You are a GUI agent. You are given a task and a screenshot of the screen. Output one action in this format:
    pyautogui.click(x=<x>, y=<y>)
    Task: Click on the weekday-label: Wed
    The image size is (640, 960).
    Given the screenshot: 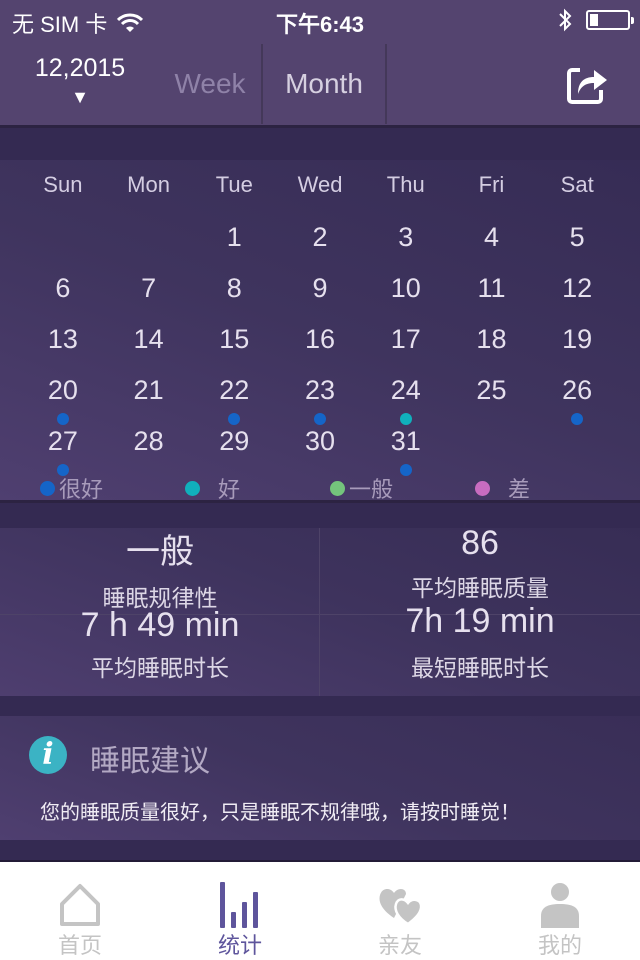 What is the action you would take?
    pyautogui.click(x=320, y=184)
    